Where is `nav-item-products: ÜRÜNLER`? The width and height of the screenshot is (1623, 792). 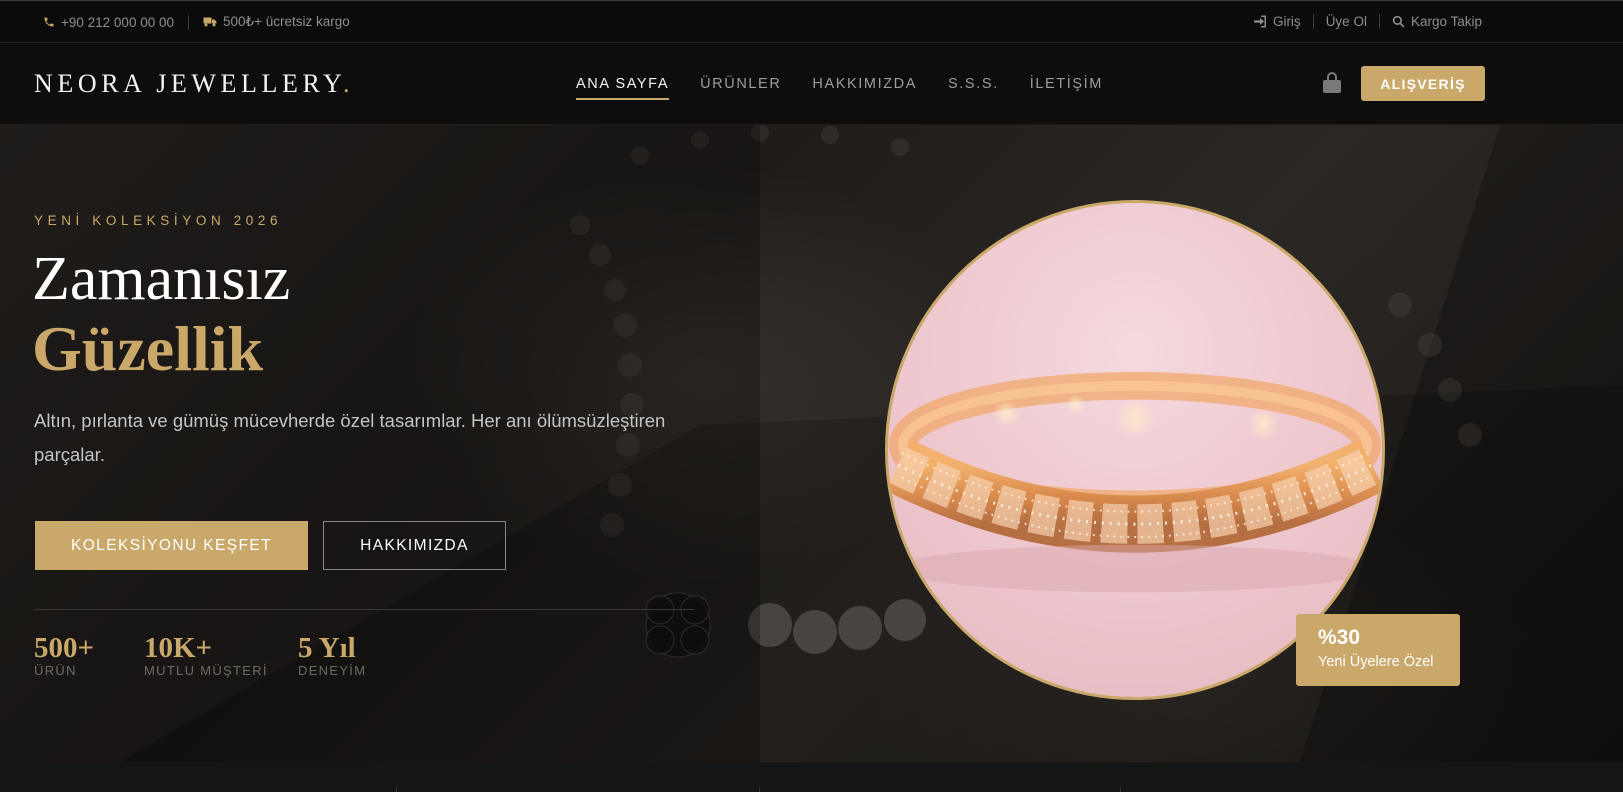 nav-item-products: ÜRÜNLER is located at coordinates (740, 84).